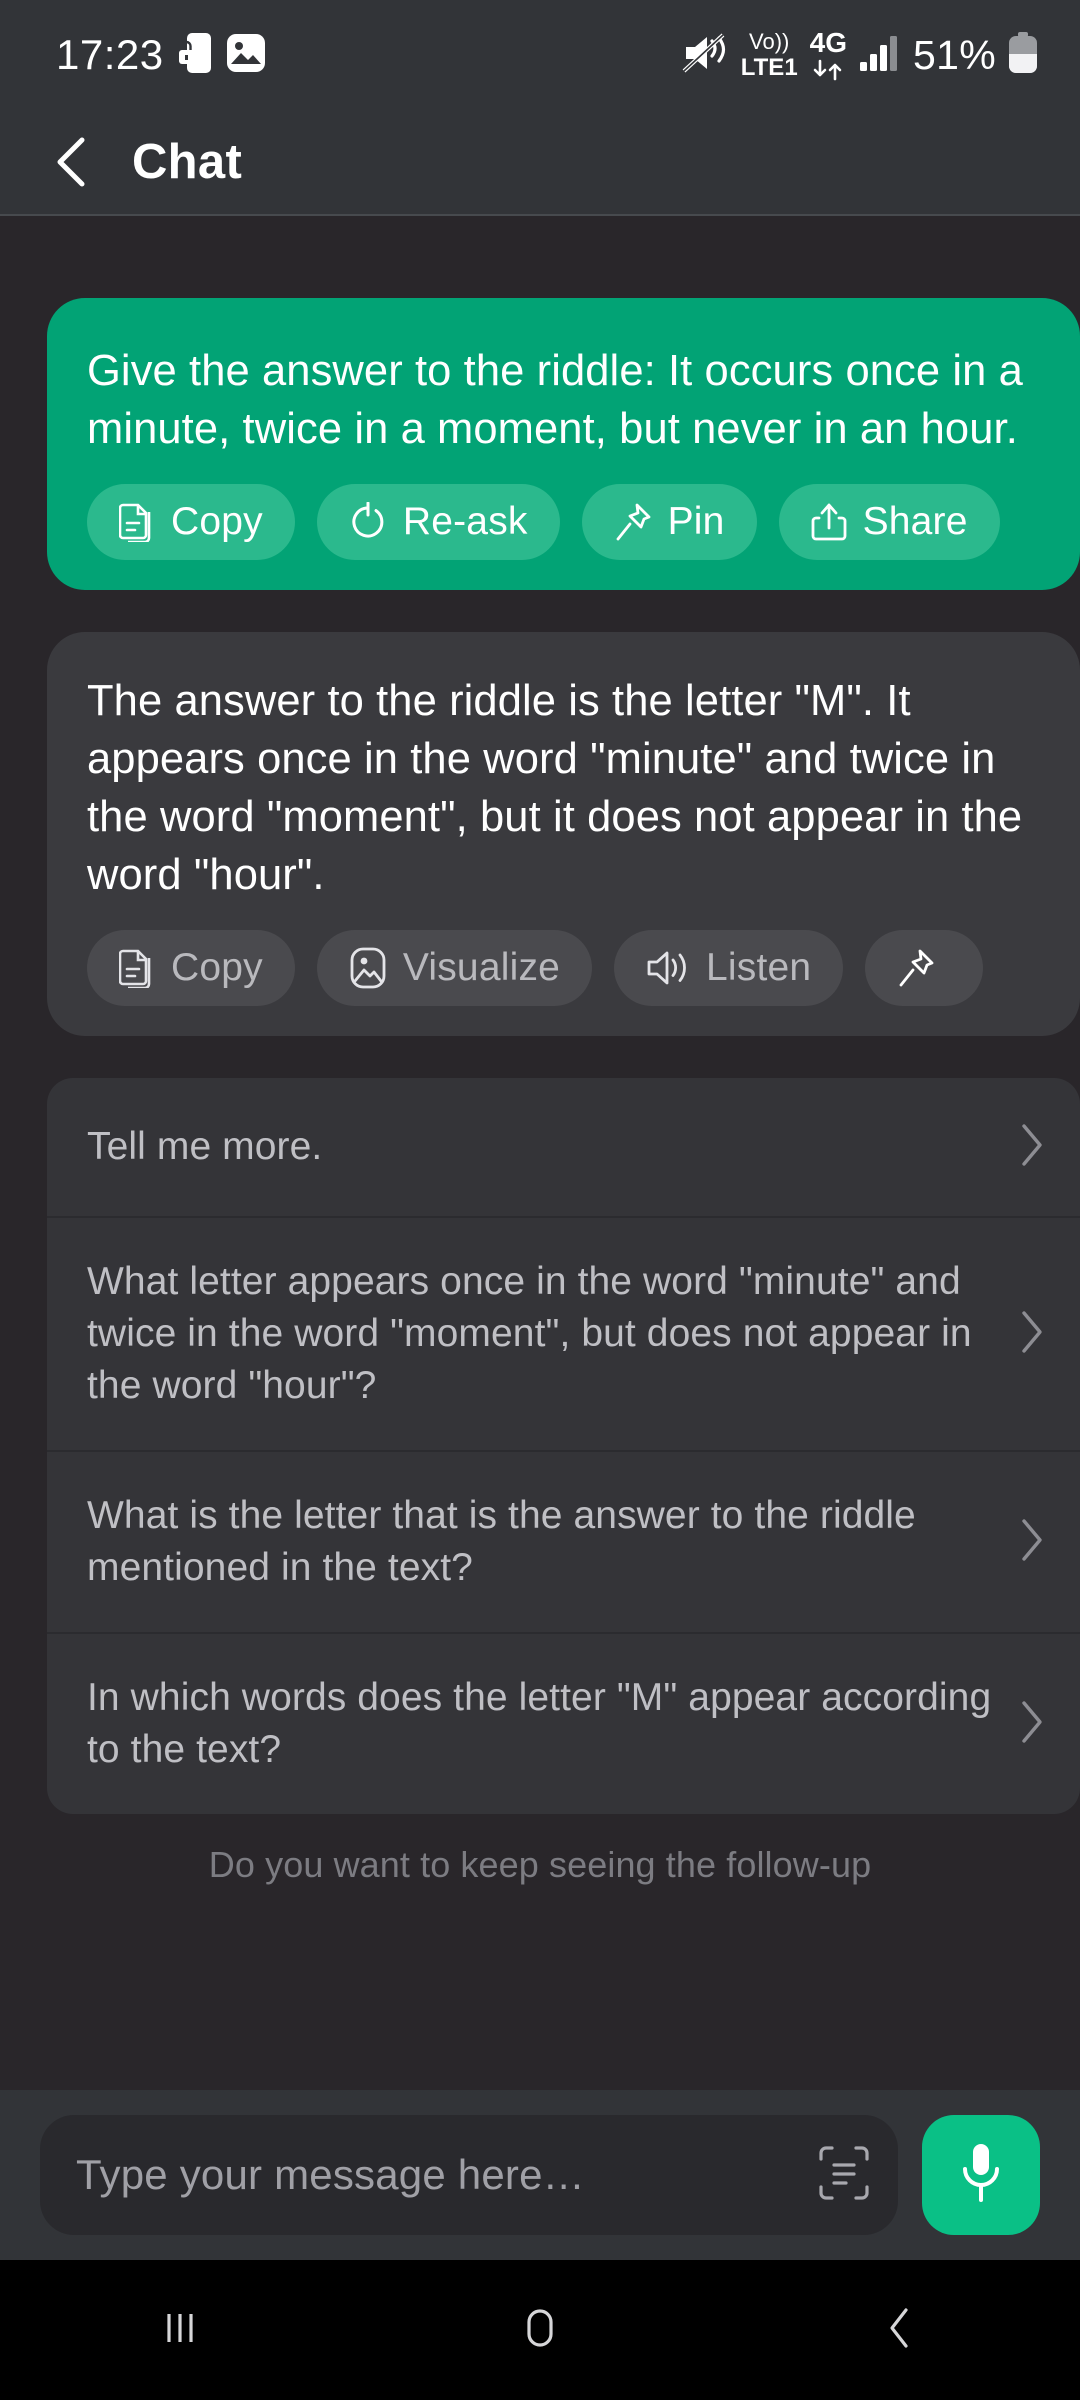 The image size is (1080, 2400). I want to click on battery-icon, so click(1023, 55).